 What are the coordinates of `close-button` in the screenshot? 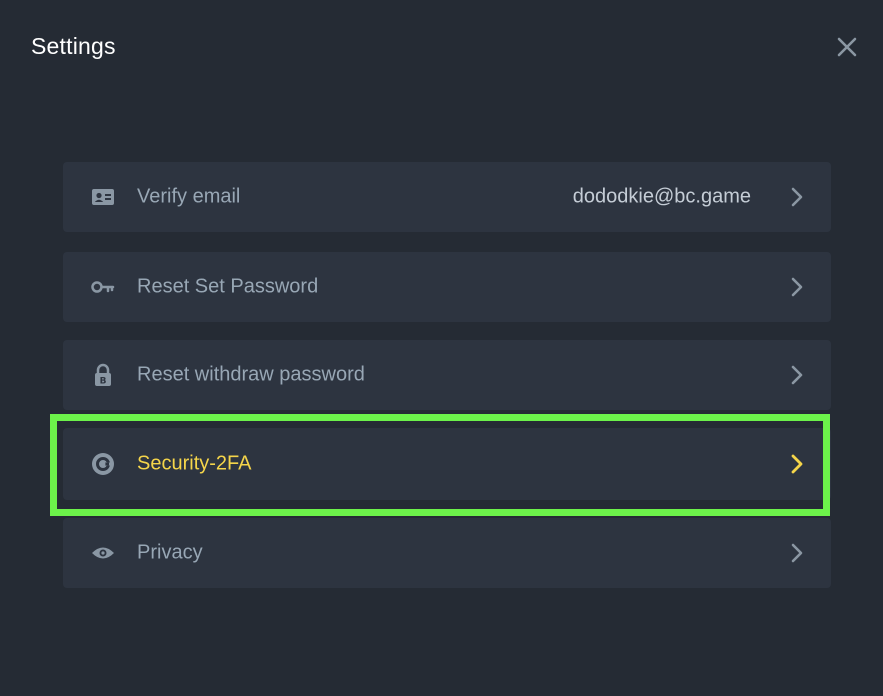 It's located at (847, 47).